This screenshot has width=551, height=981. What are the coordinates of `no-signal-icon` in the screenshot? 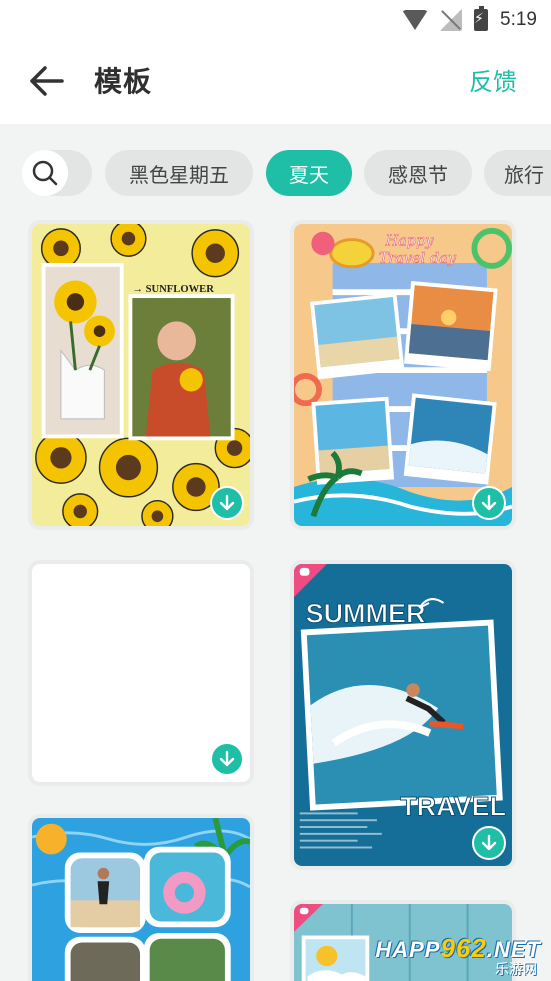 It's located at (451, 20).